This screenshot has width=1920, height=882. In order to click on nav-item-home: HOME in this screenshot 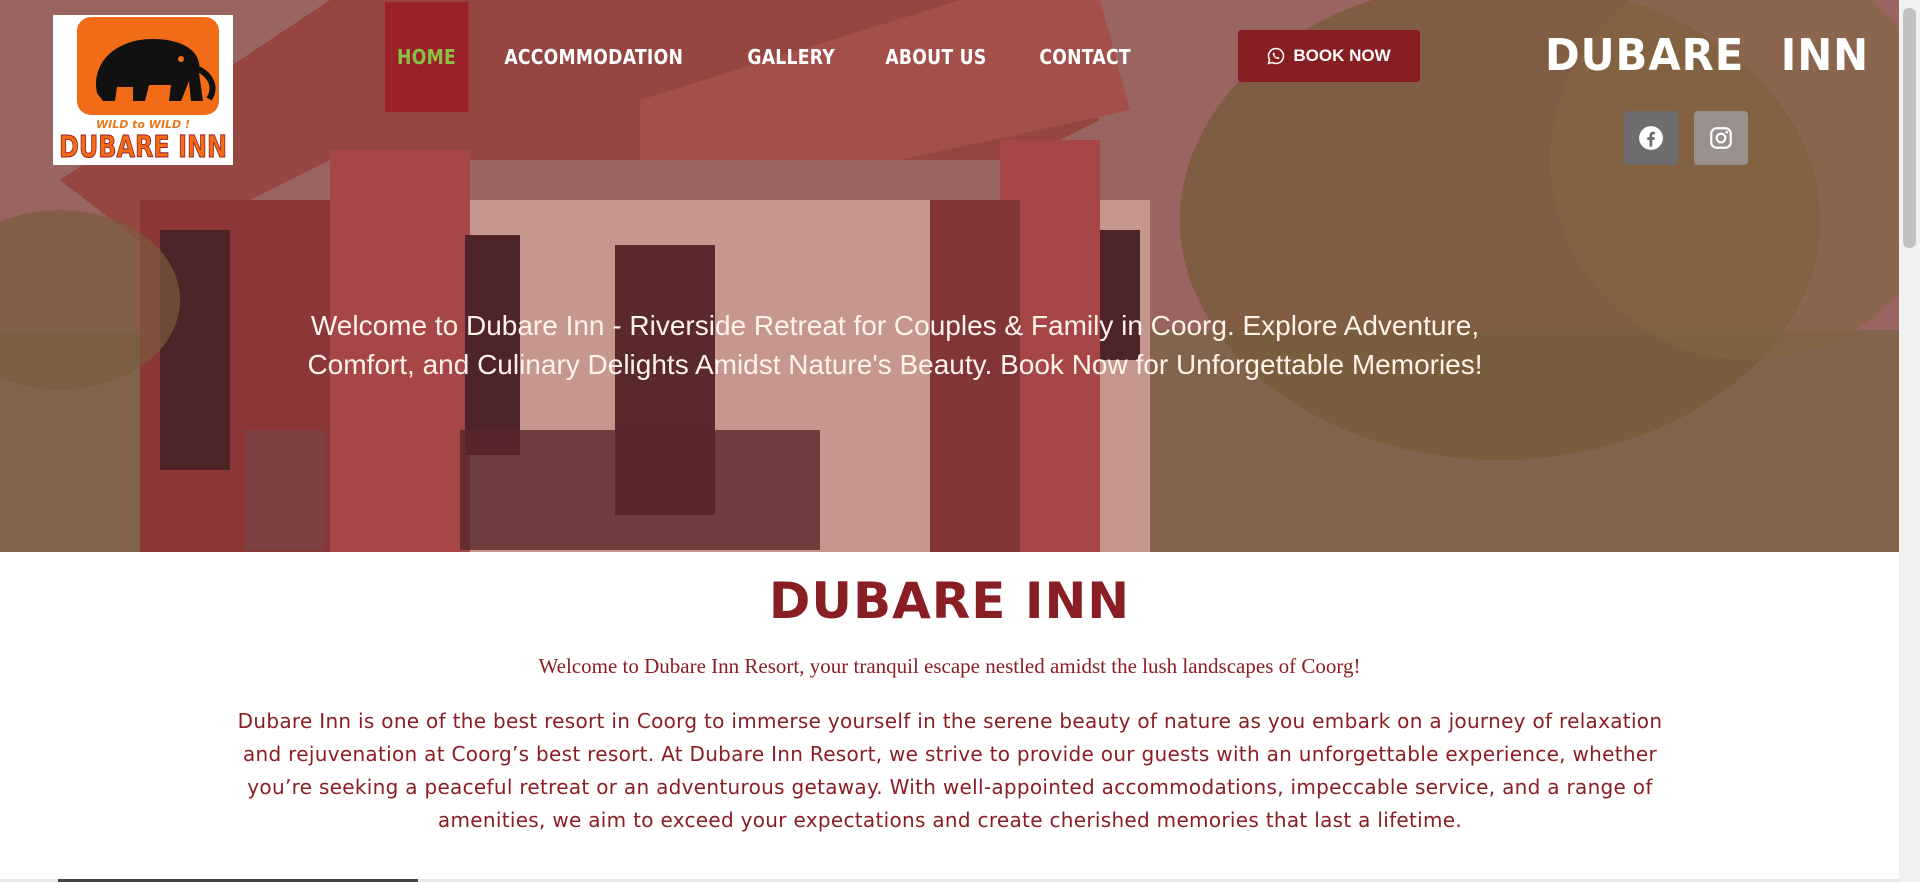, I will do `click(427, 57)`.